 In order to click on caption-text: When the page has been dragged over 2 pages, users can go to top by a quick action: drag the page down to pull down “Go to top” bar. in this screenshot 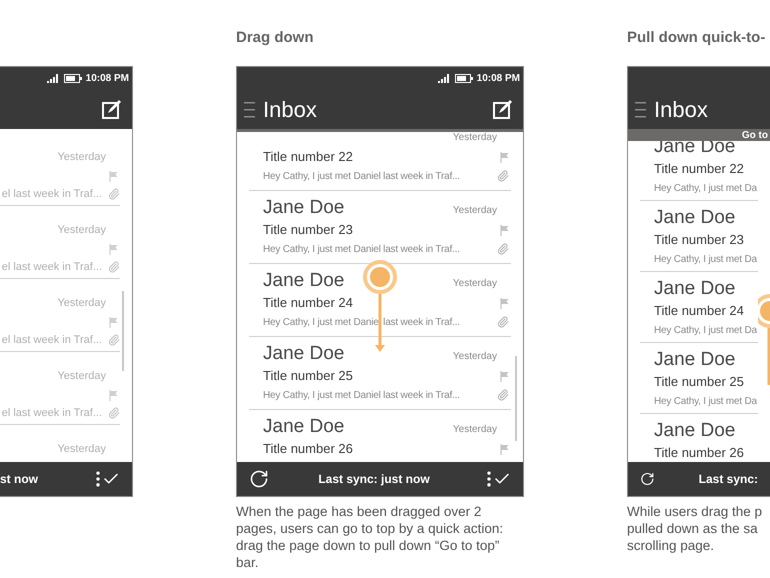, I will do `click(370, 537)`.